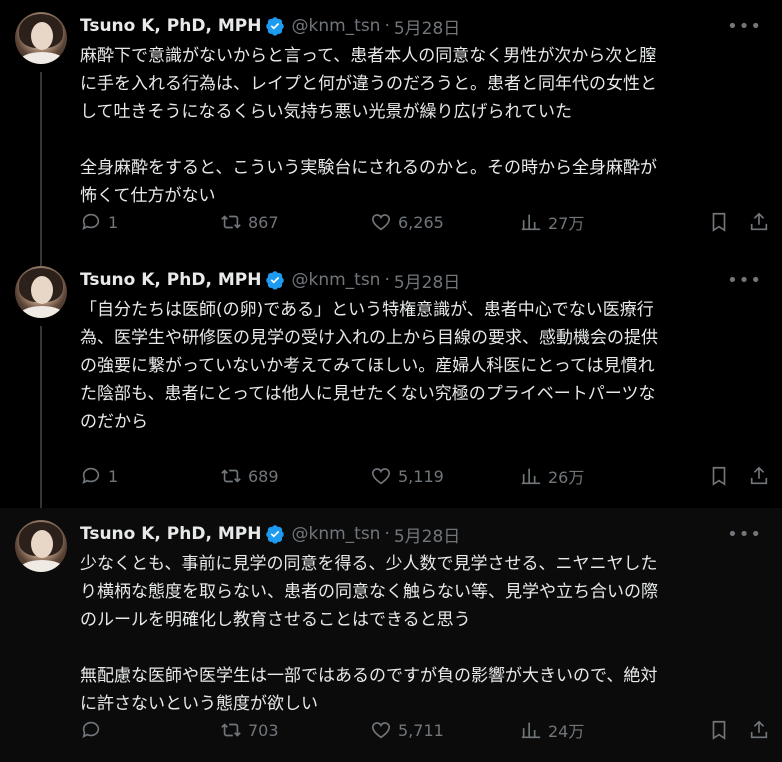  Describe the element at coordinates (421, 476) in the screenshot. I see `like-count: 5,119` at that location.